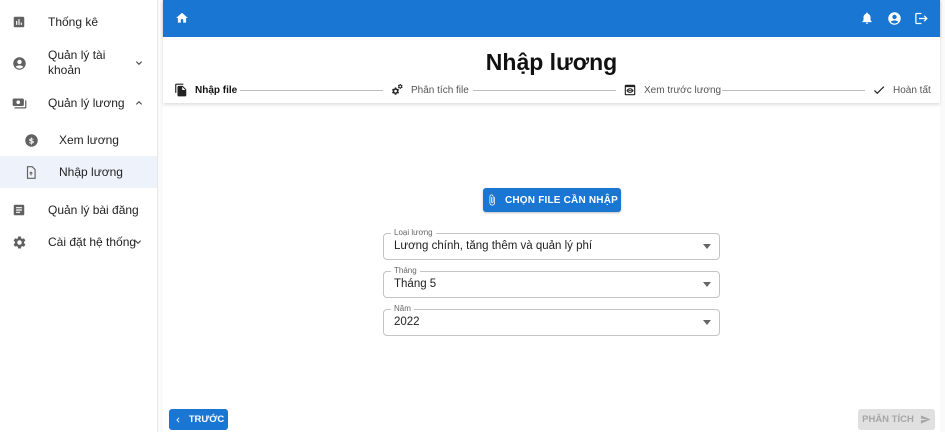 The image size is (945, 432). I want to click on step-label: Hoàn tất, so click(912, 90).